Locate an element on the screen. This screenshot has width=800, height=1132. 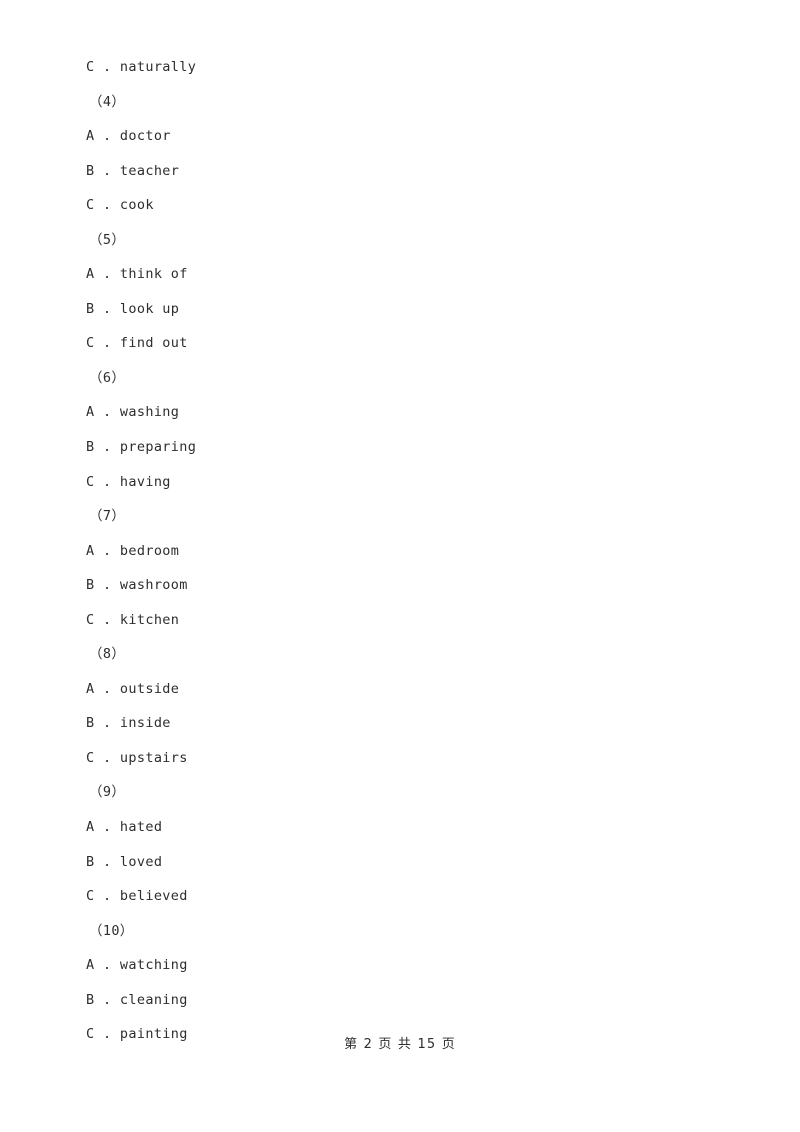
answer-option: B . look up is located at coordinates (396, 309).